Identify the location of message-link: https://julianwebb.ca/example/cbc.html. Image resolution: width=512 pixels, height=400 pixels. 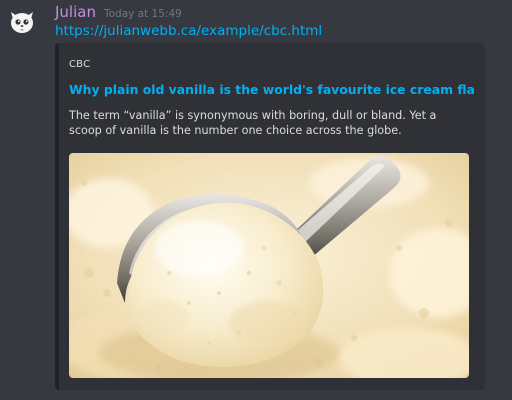
(188, 31).